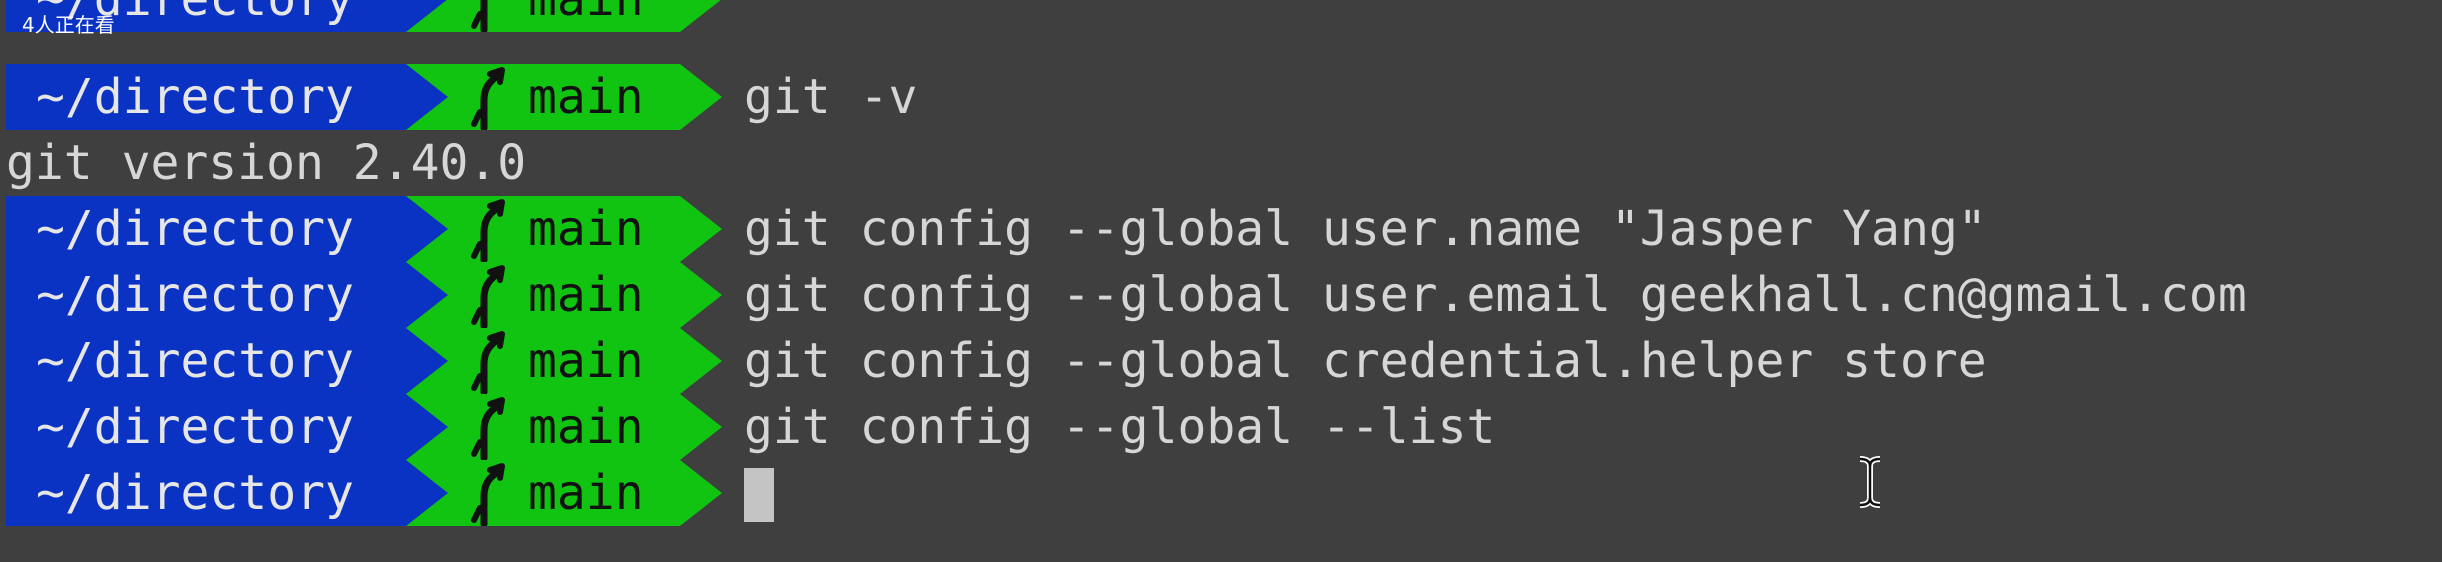 This screenshot has width=2442, height=562. I want to click on ibeam-cursor-icon, so click(1870, 482).